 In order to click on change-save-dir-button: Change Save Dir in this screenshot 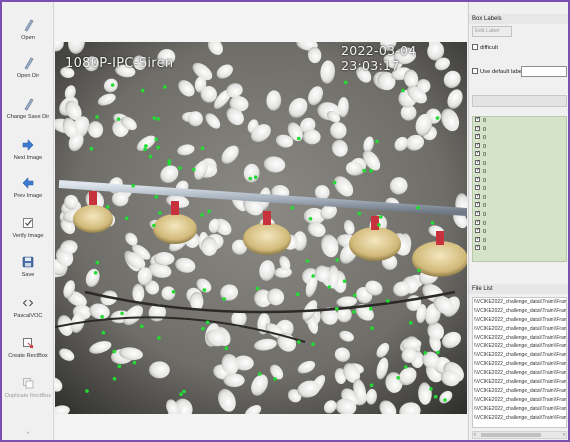, I will do `click(28, 115)`.